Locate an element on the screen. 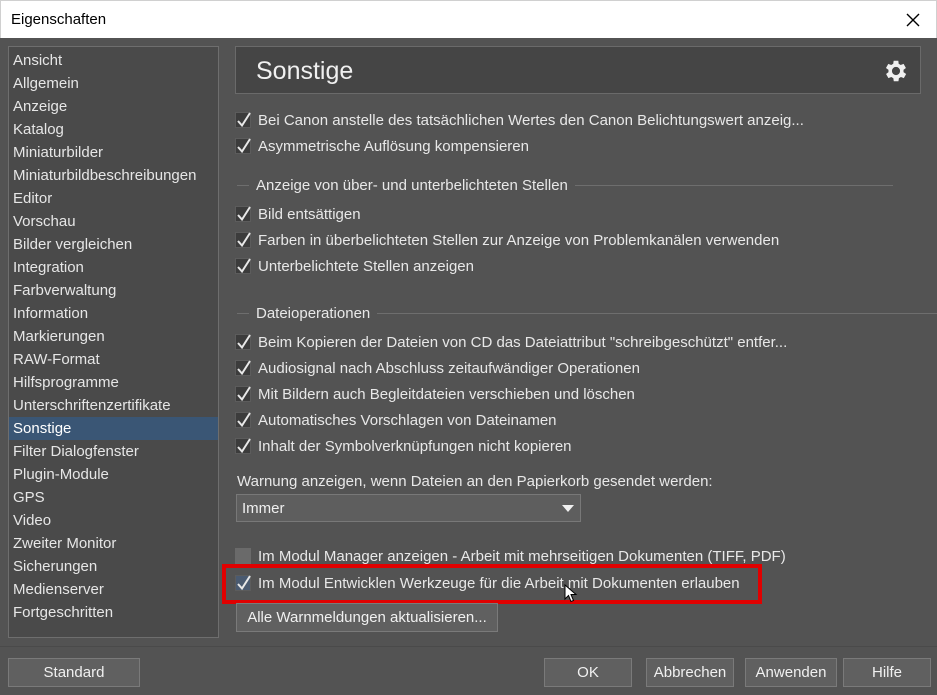 The image size is (937, 695). sidebar-item-hilfsprogramme: Hilfsprogramme is located at coordinates (113, 382).